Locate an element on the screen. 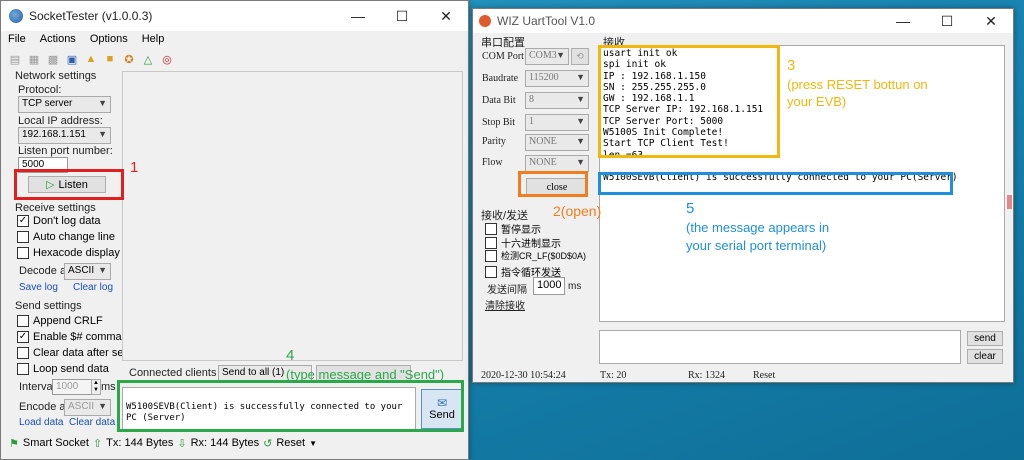 The width and height of the screenshot is (1024, 460). enable-s-command-checkbox: ✓ Enable $# command is located at coordinates (75, 337).